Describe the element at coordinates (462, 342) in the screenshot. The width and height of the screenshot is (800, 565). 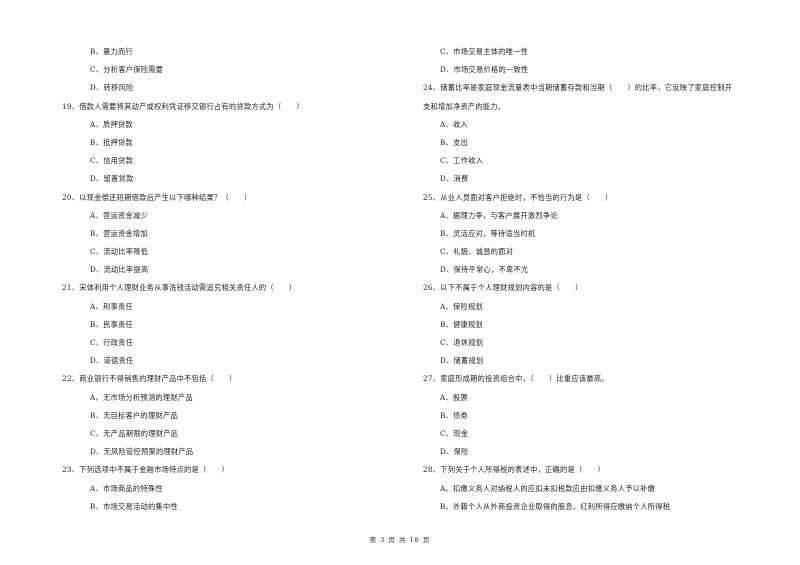
I see `answer-option: C、退休规划` at that location.